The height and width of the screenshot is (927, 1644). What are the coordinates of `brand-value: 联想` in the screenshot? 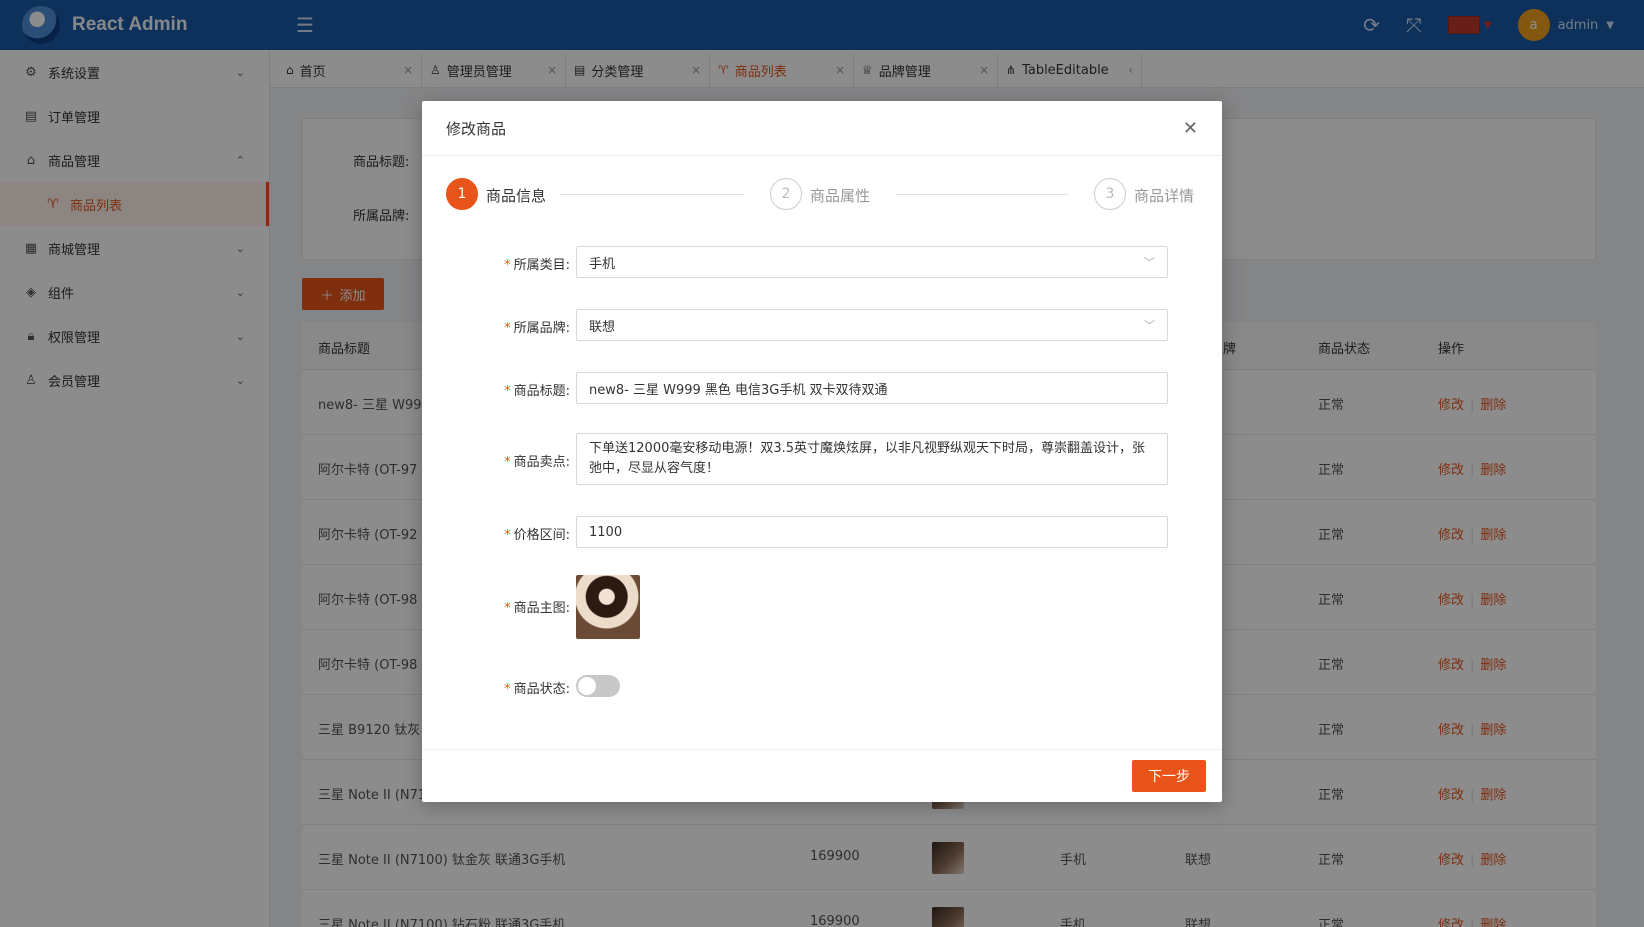 It's located at (602, 327).